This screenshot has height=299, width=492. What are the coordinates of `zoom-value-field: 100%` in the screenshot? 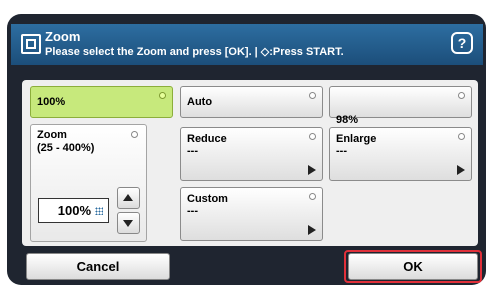 It's located at (73, 210).